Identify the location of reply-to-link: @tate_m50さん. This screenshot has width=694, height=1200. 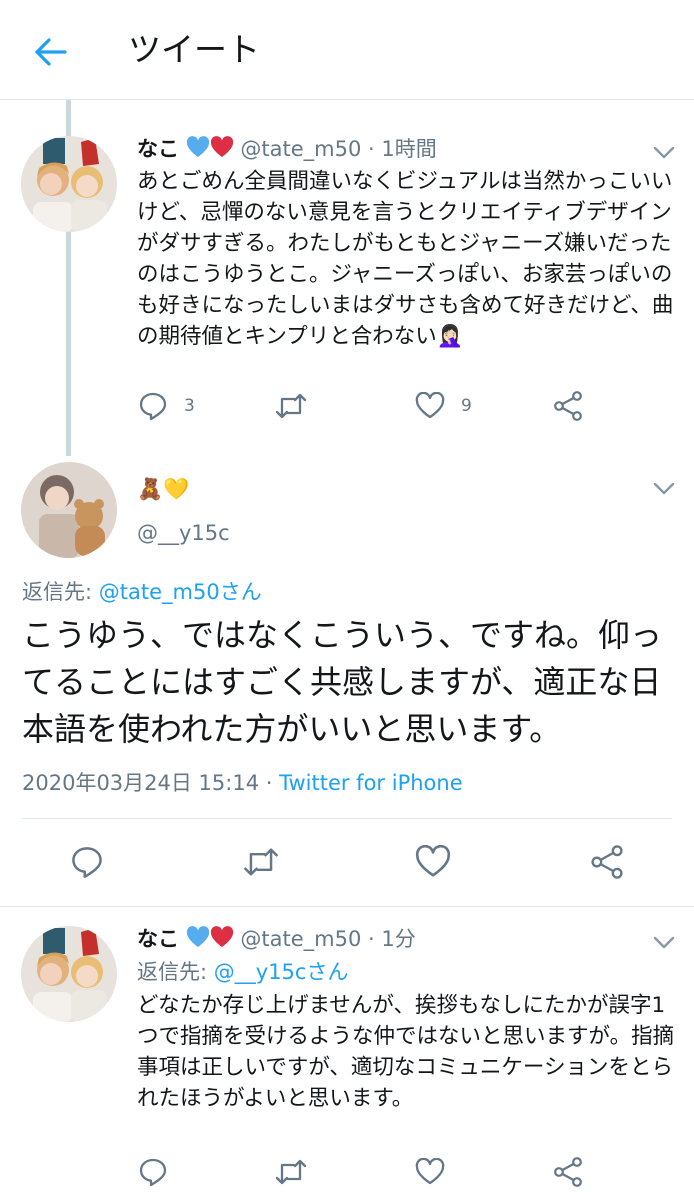
(180, 592).